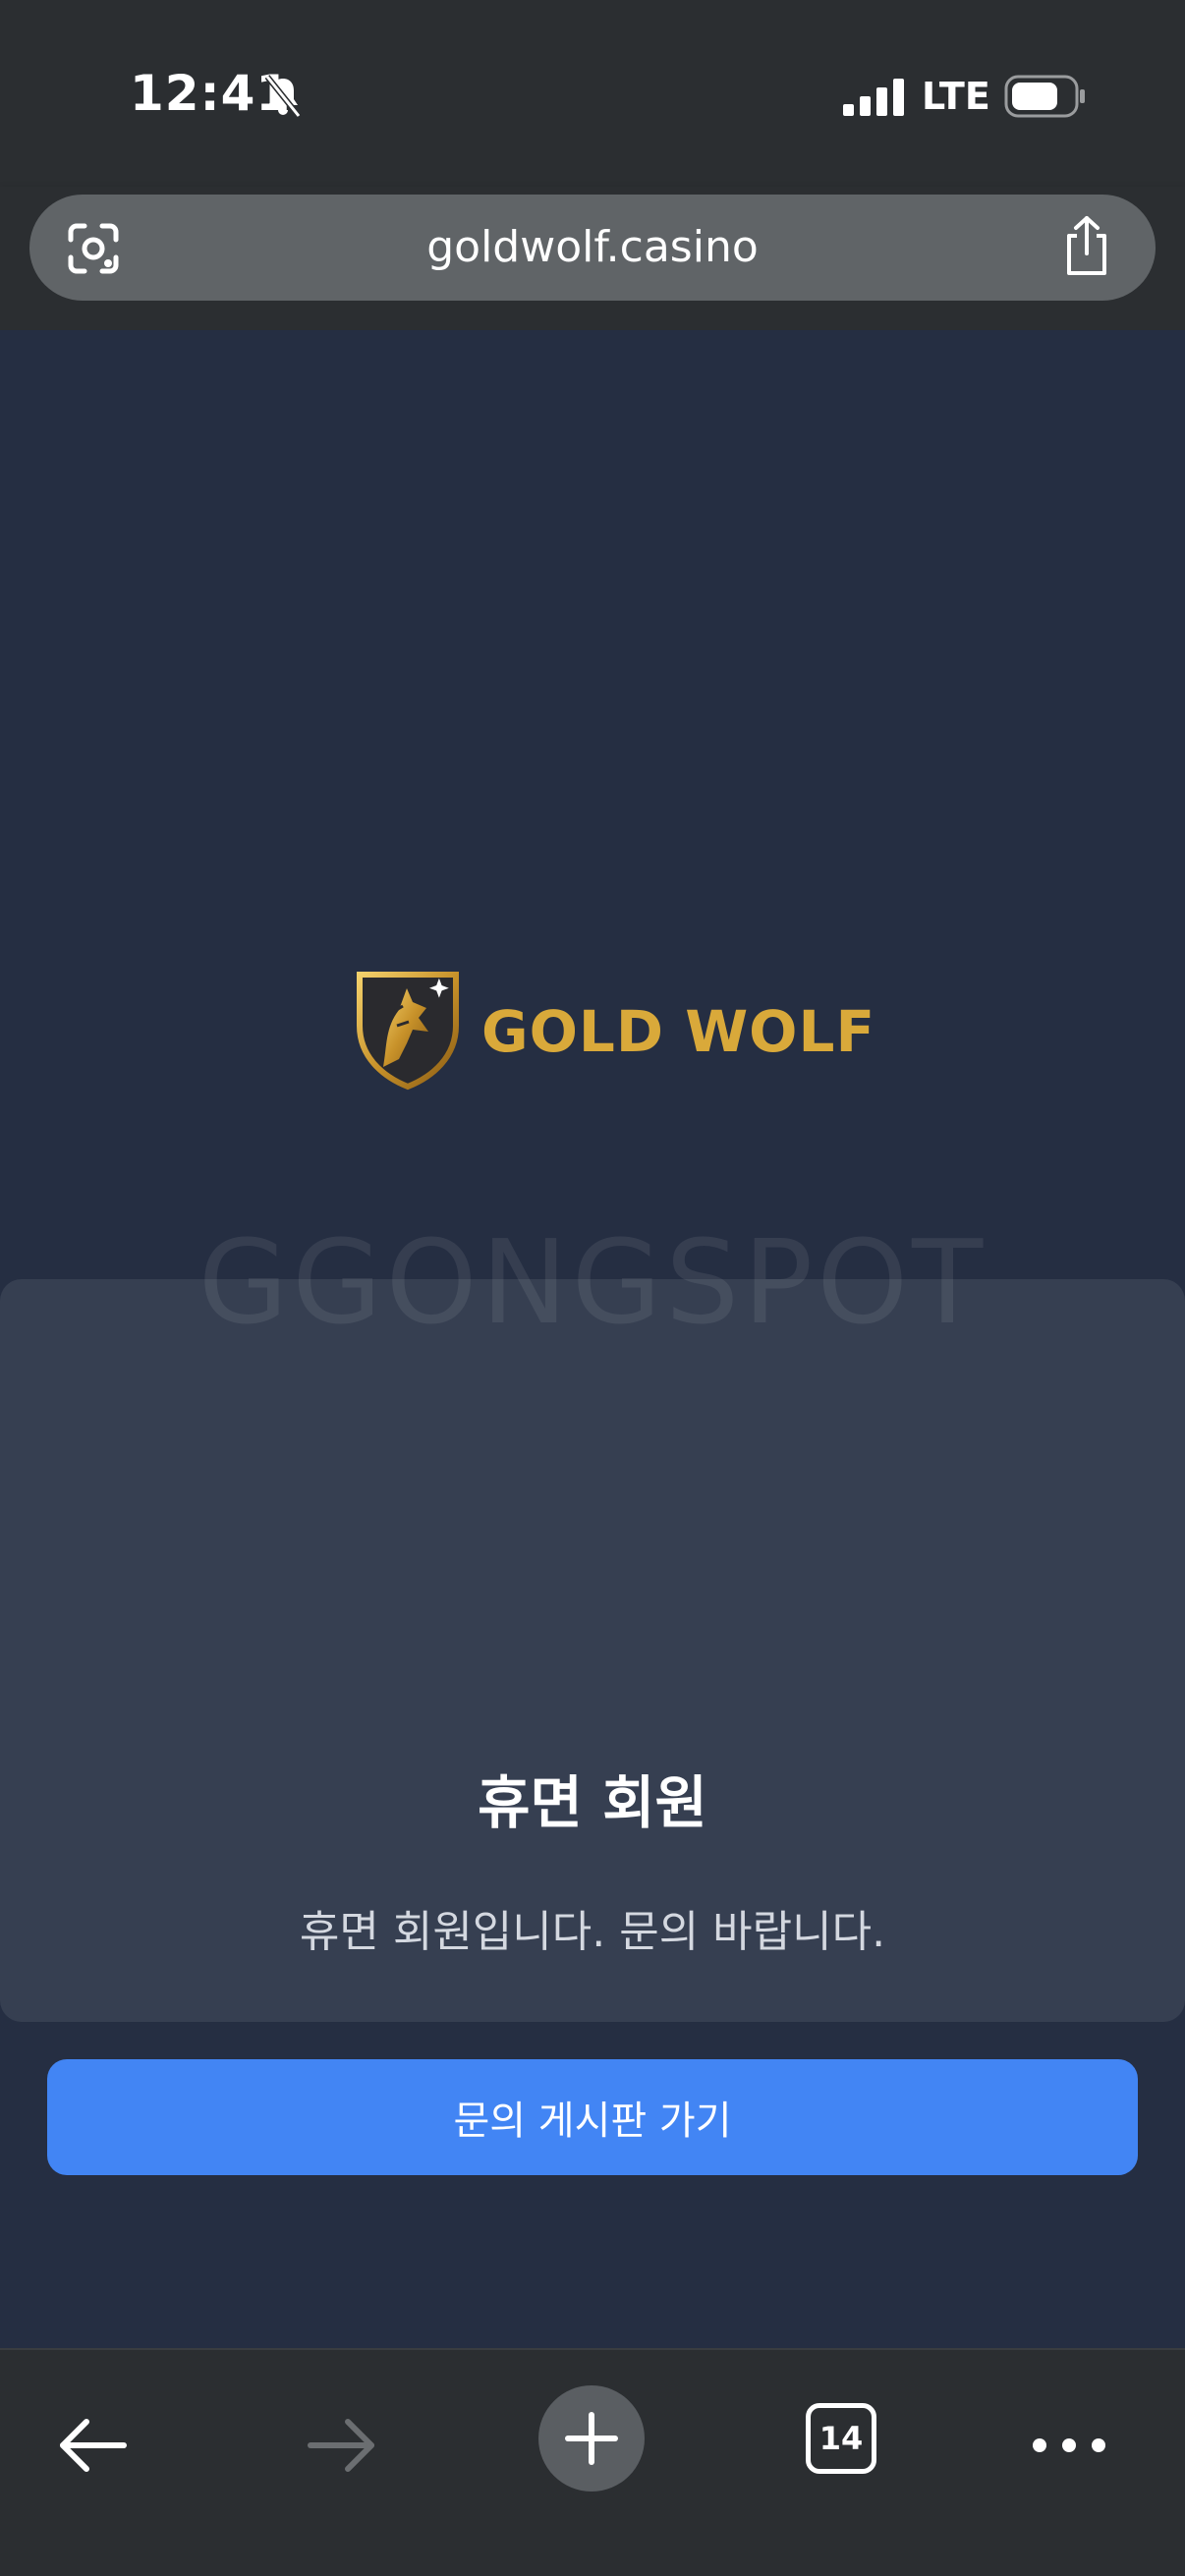  Describe the element at coordinates (1069, 2445) in the screenshot. I see `more-icon` at that location.